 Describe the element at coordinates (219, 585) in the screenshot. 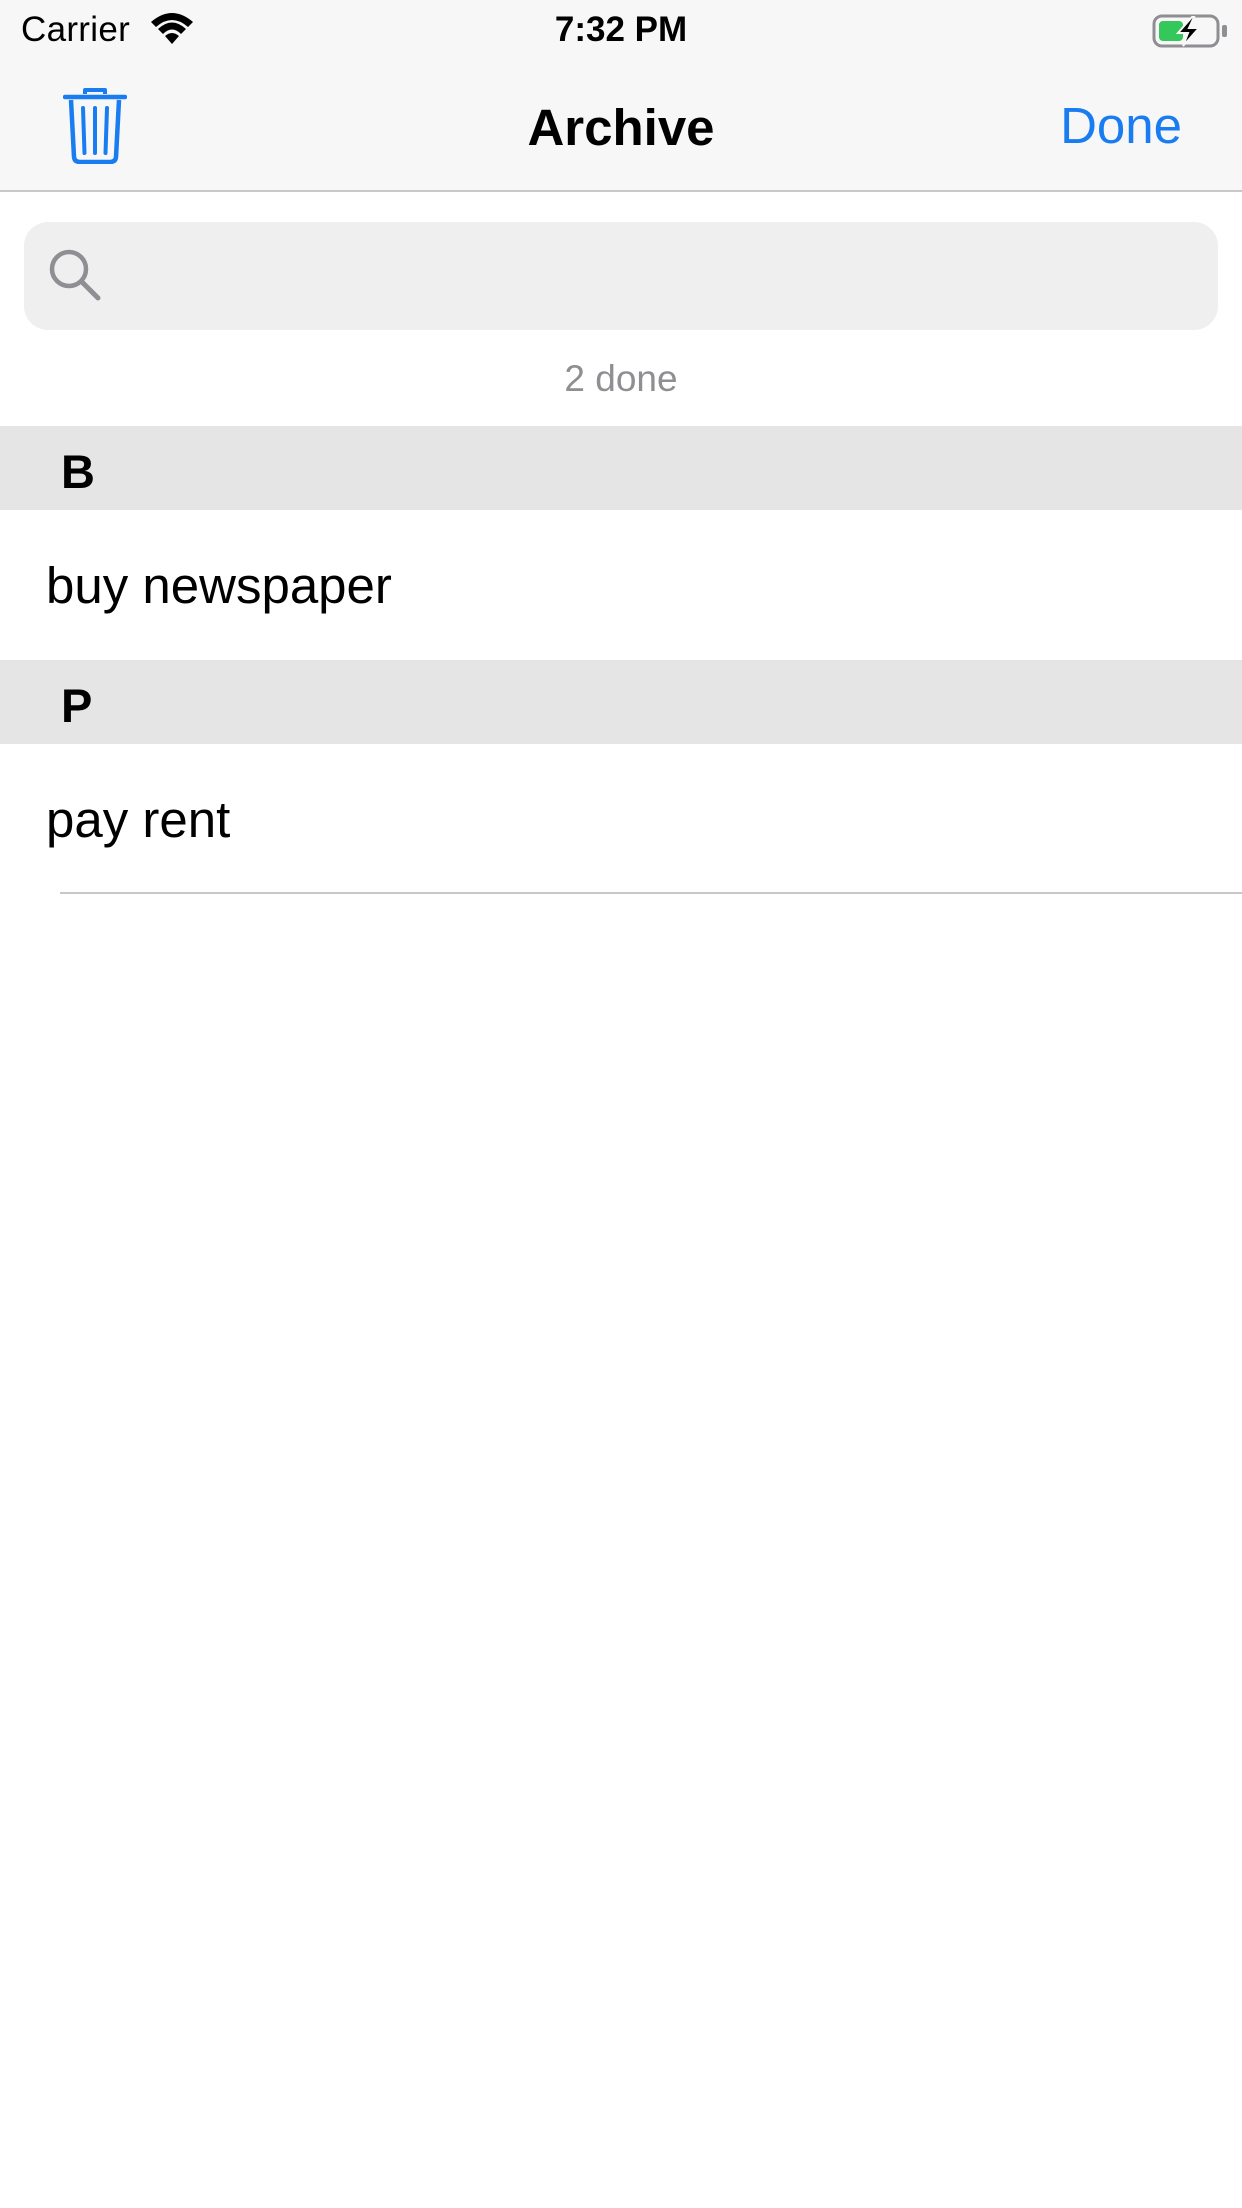

I see `list-item-label: buy newspaper` at that location.